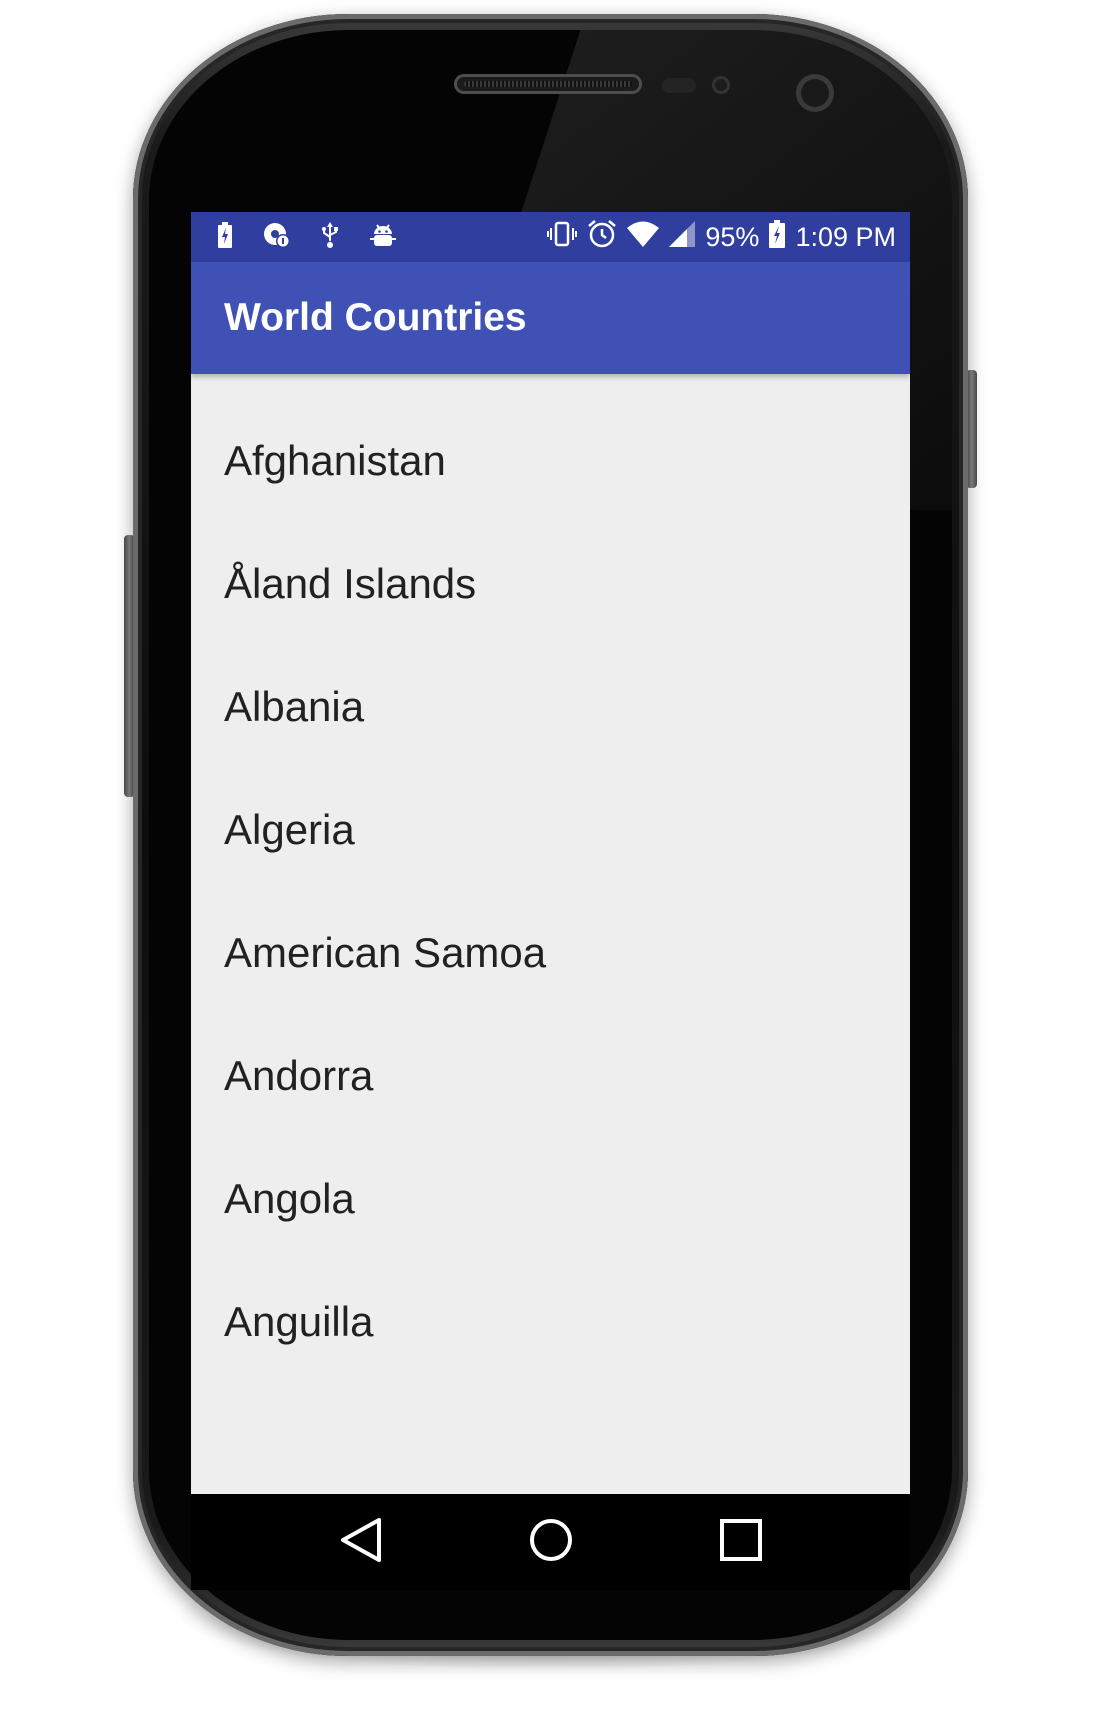 This screenshot has height=1709, width=1101. I want to click on country-item: American Samoa, so click(550, 952).